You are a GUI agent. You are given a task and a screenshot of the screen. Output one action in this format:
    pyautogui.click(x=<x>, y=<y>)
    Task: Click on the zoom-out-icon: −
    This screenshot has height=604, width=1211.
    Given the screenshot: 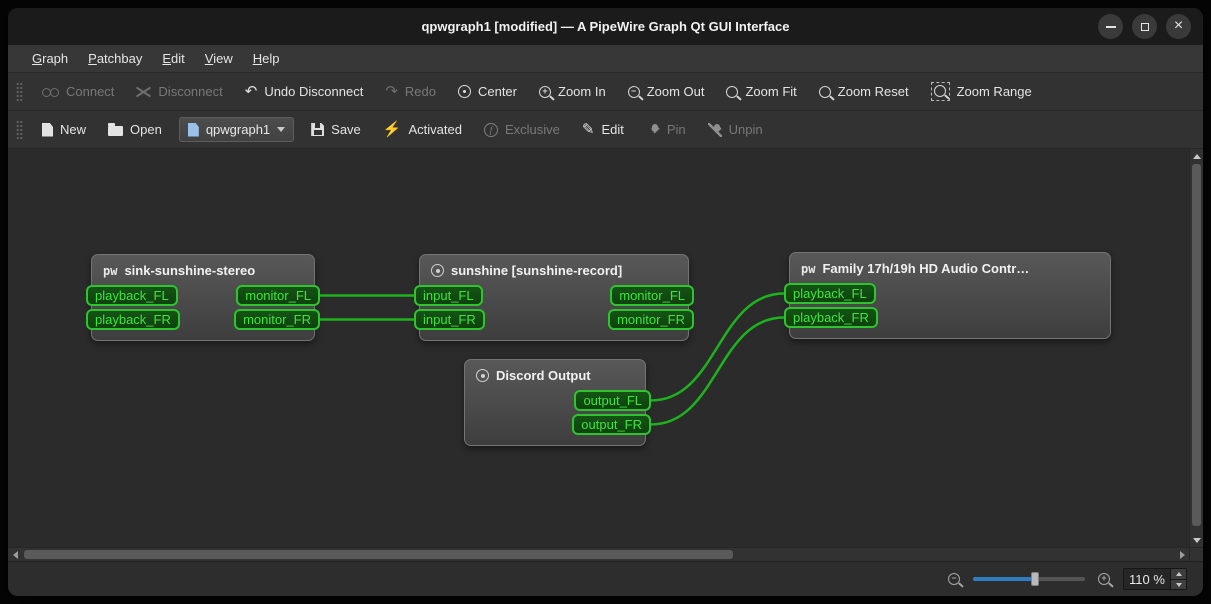 What is the action you would take?
    pyautogui.click(x=633, y=91)
    